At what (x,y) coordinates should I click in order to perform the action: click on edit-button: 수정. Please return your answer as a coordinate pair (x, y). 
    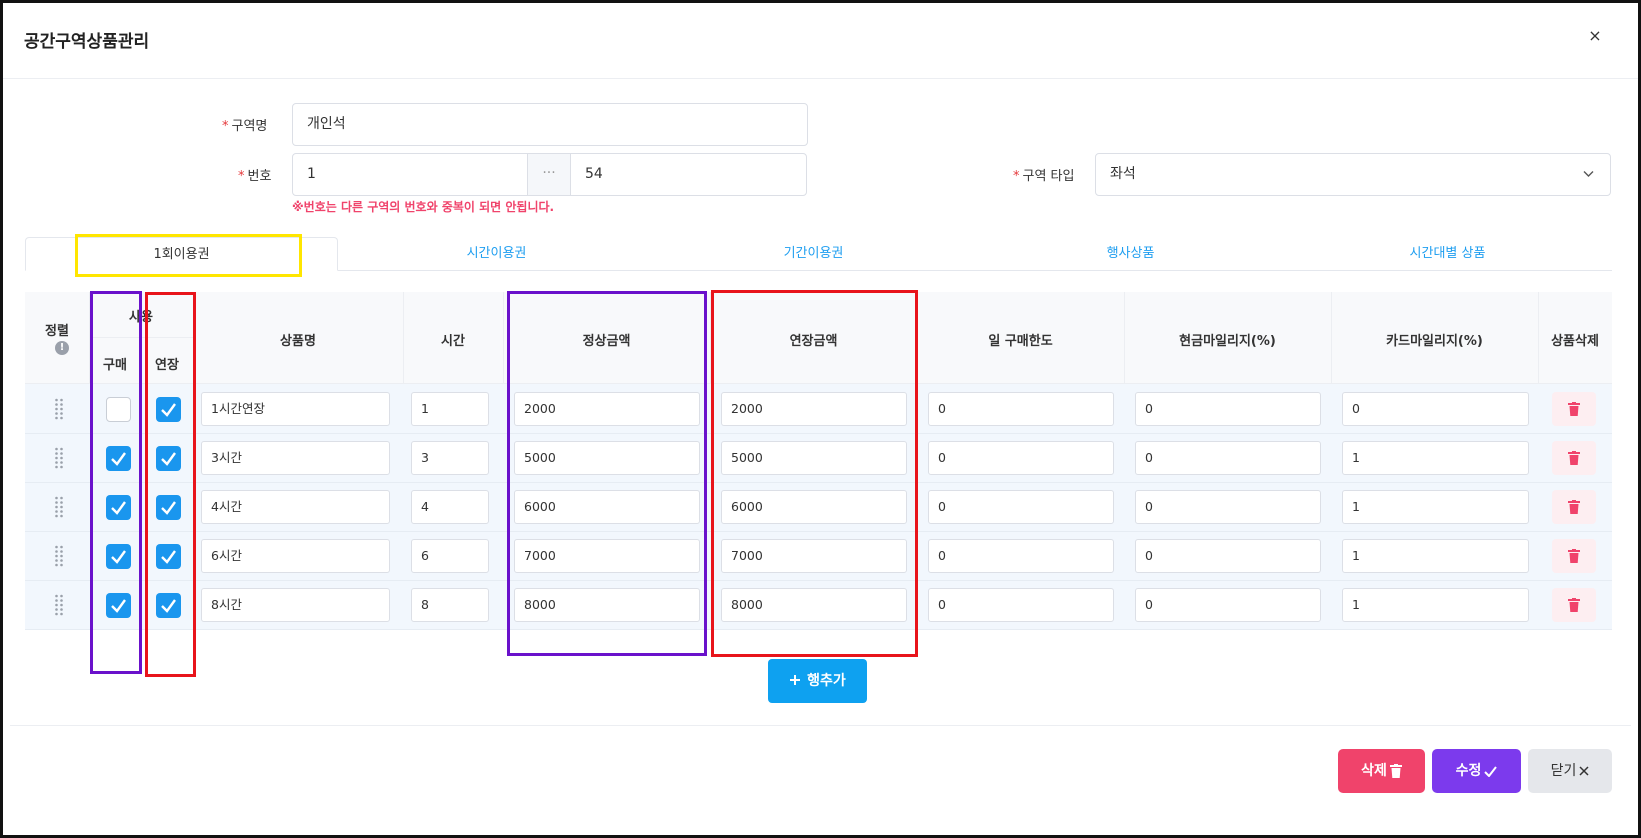
    Looking at the image, I should click on (1476, 771).